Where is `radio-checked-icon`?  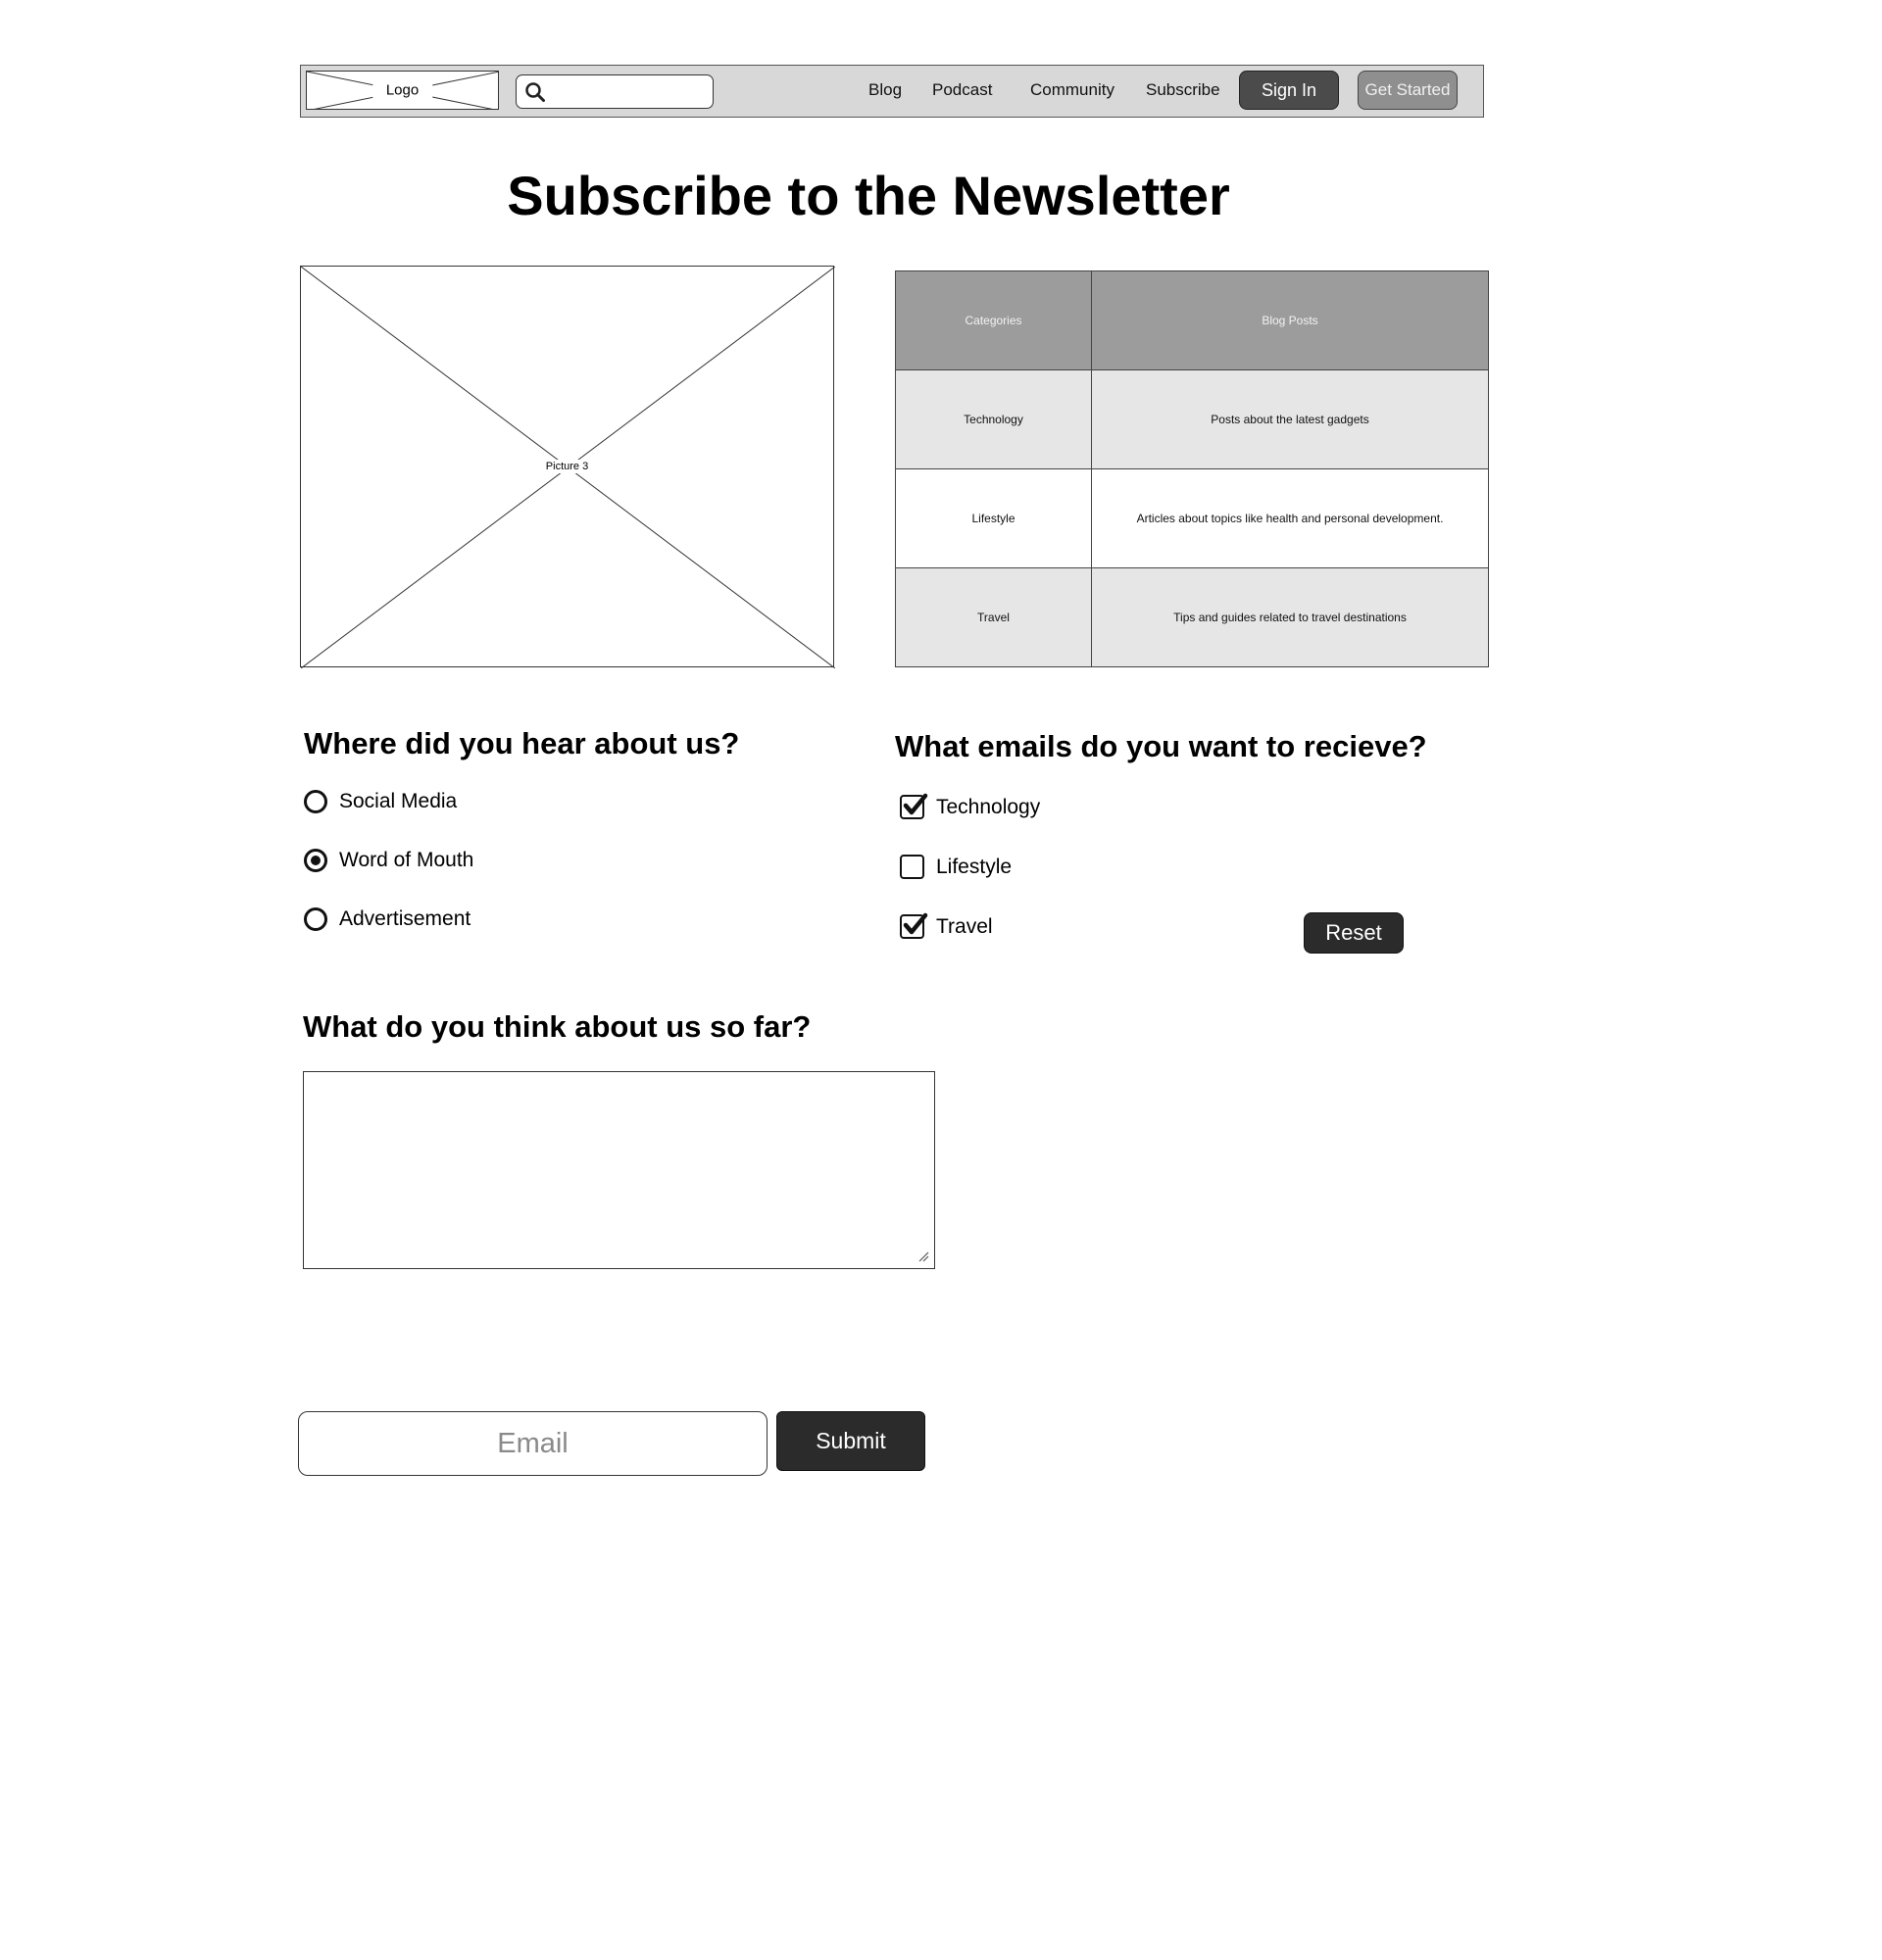
radio-checked-icon is located at coordinates (316, 860).